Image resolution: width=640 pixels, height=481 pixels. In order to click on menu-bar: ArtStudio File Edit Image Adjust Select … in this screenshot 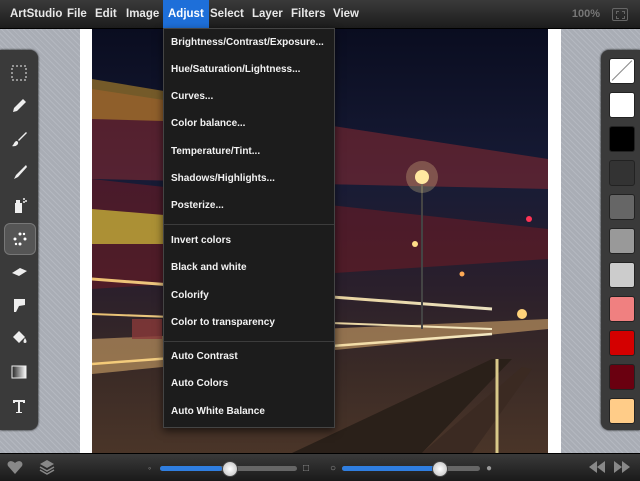, I will do `click(320, 14)`.